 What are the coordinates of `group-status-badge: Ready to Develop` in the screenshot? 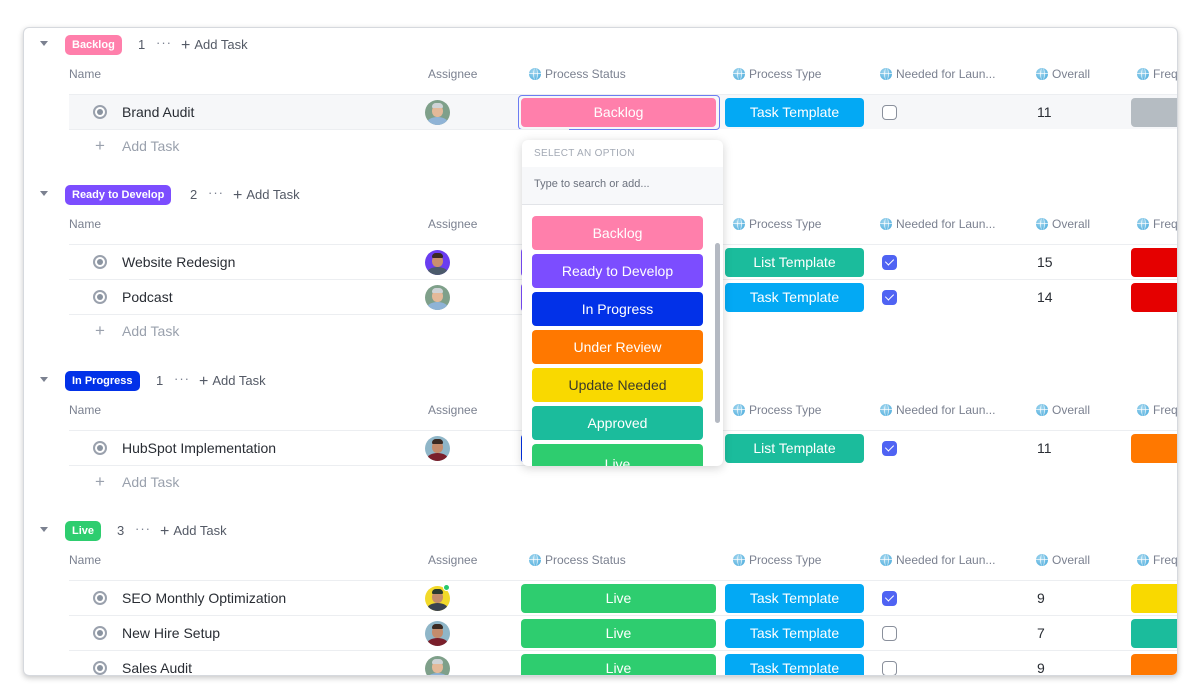 It's located at (118, 195).